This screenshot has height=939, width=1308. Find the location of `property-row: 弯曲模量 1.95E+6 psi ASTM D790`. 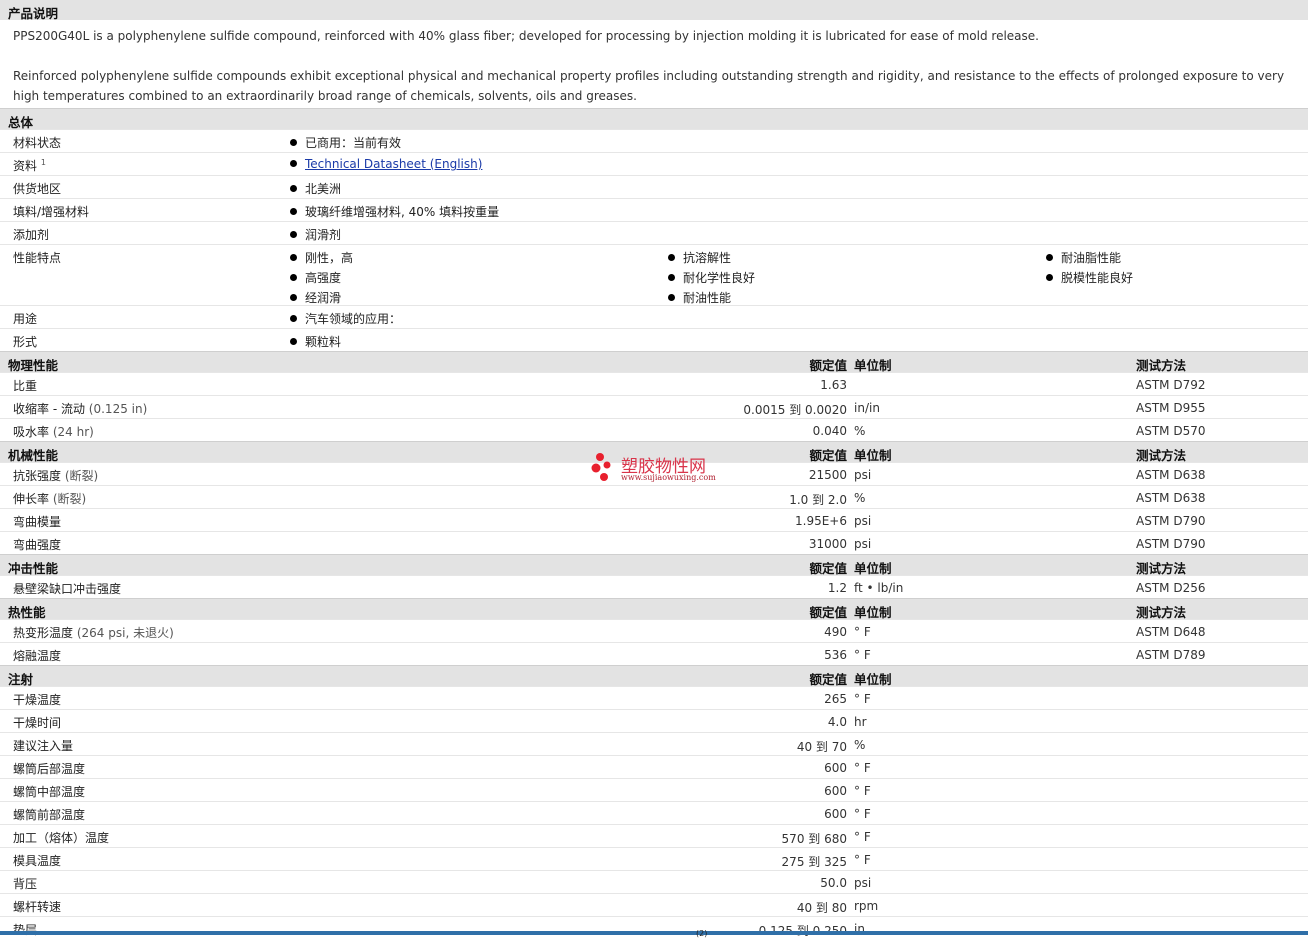

property-row: 弯曲模量 1.95E+6 psi ASTM D790 is located at coordinates (654, 519).